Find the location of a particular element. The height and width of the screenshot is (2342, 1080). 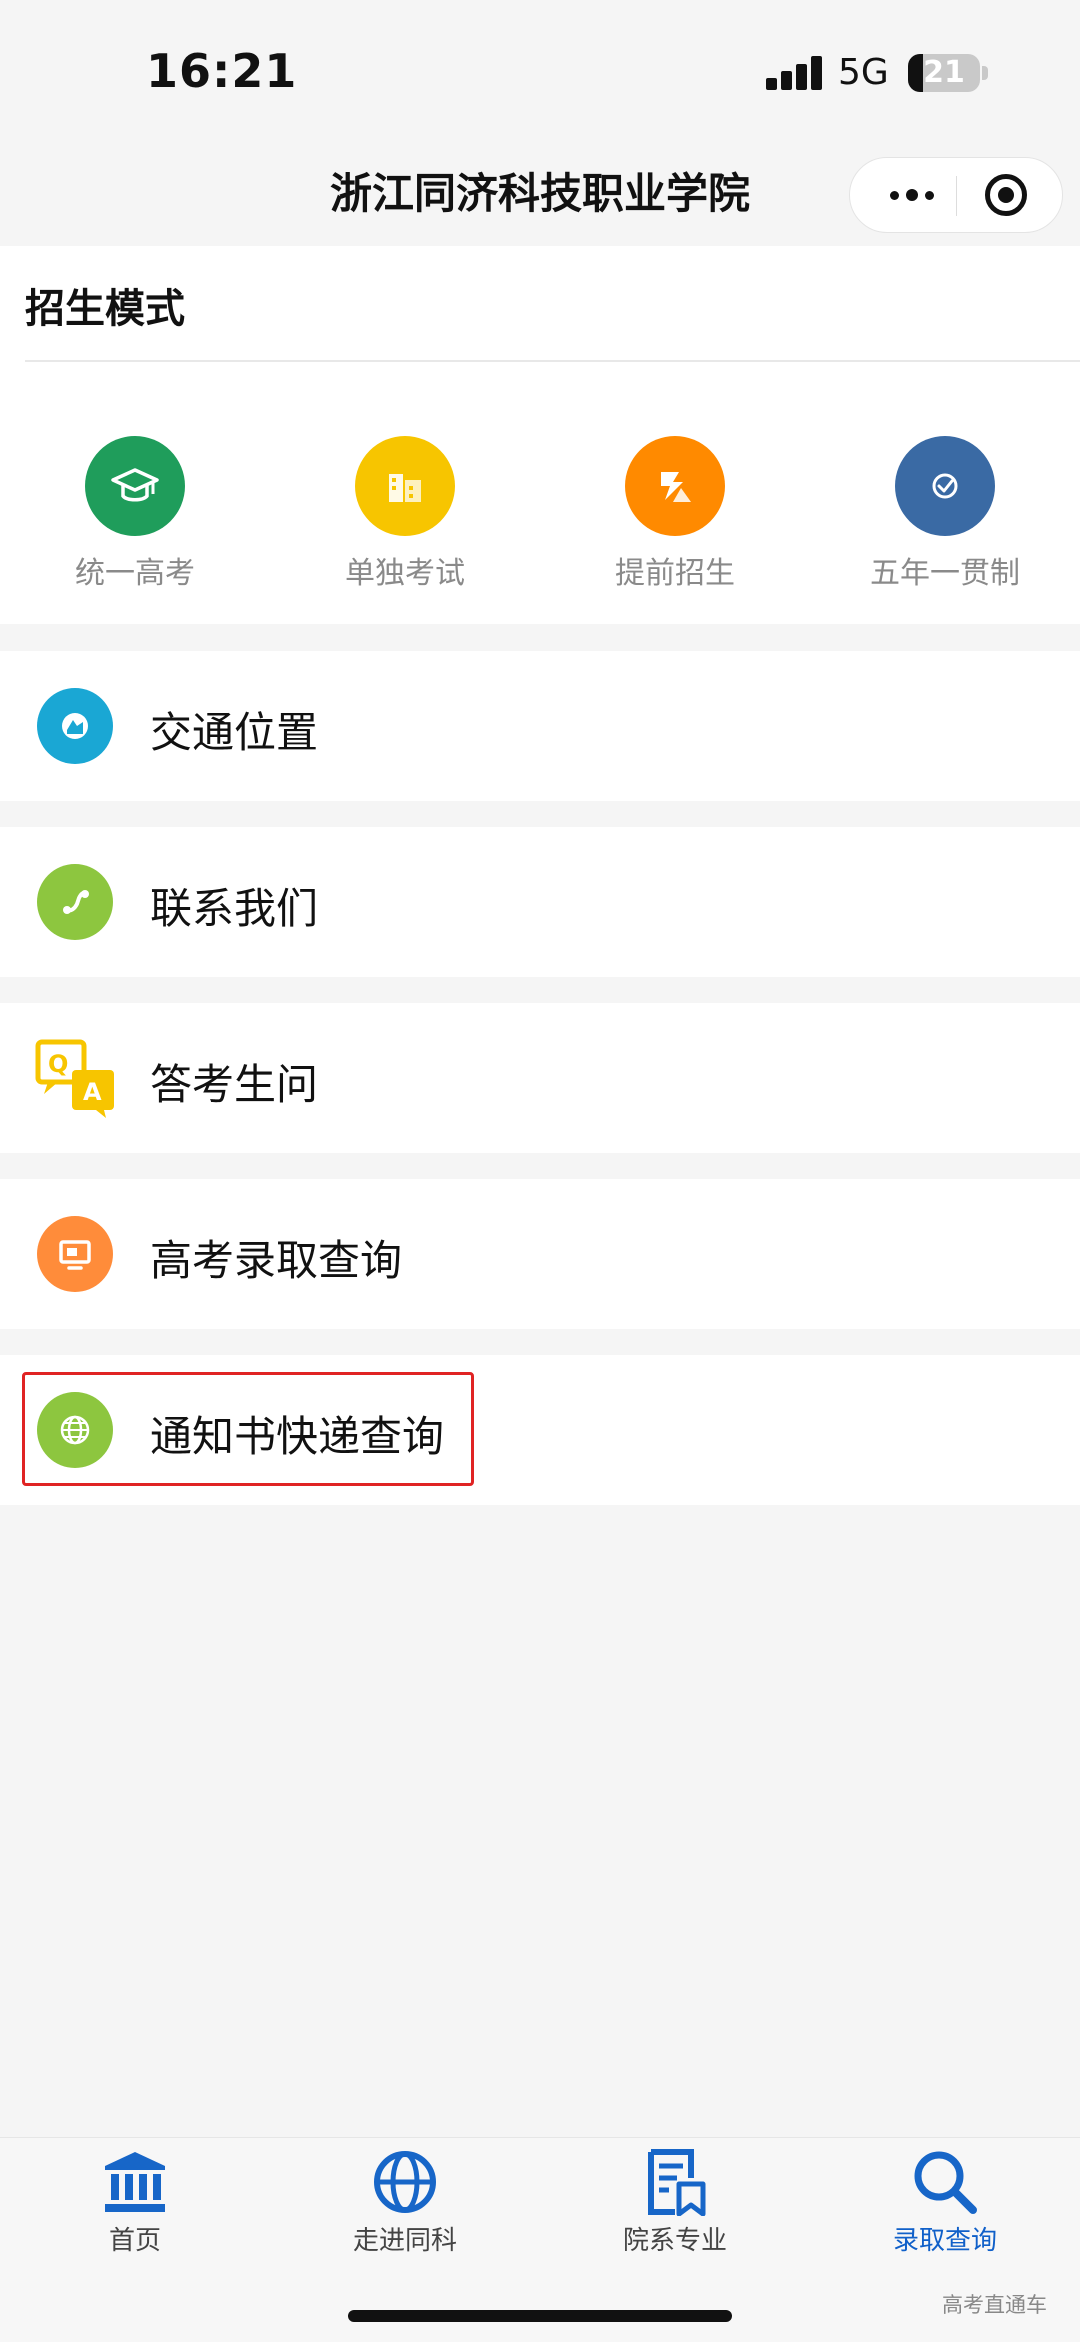

signal-icon is located at coordinates (795, 73).